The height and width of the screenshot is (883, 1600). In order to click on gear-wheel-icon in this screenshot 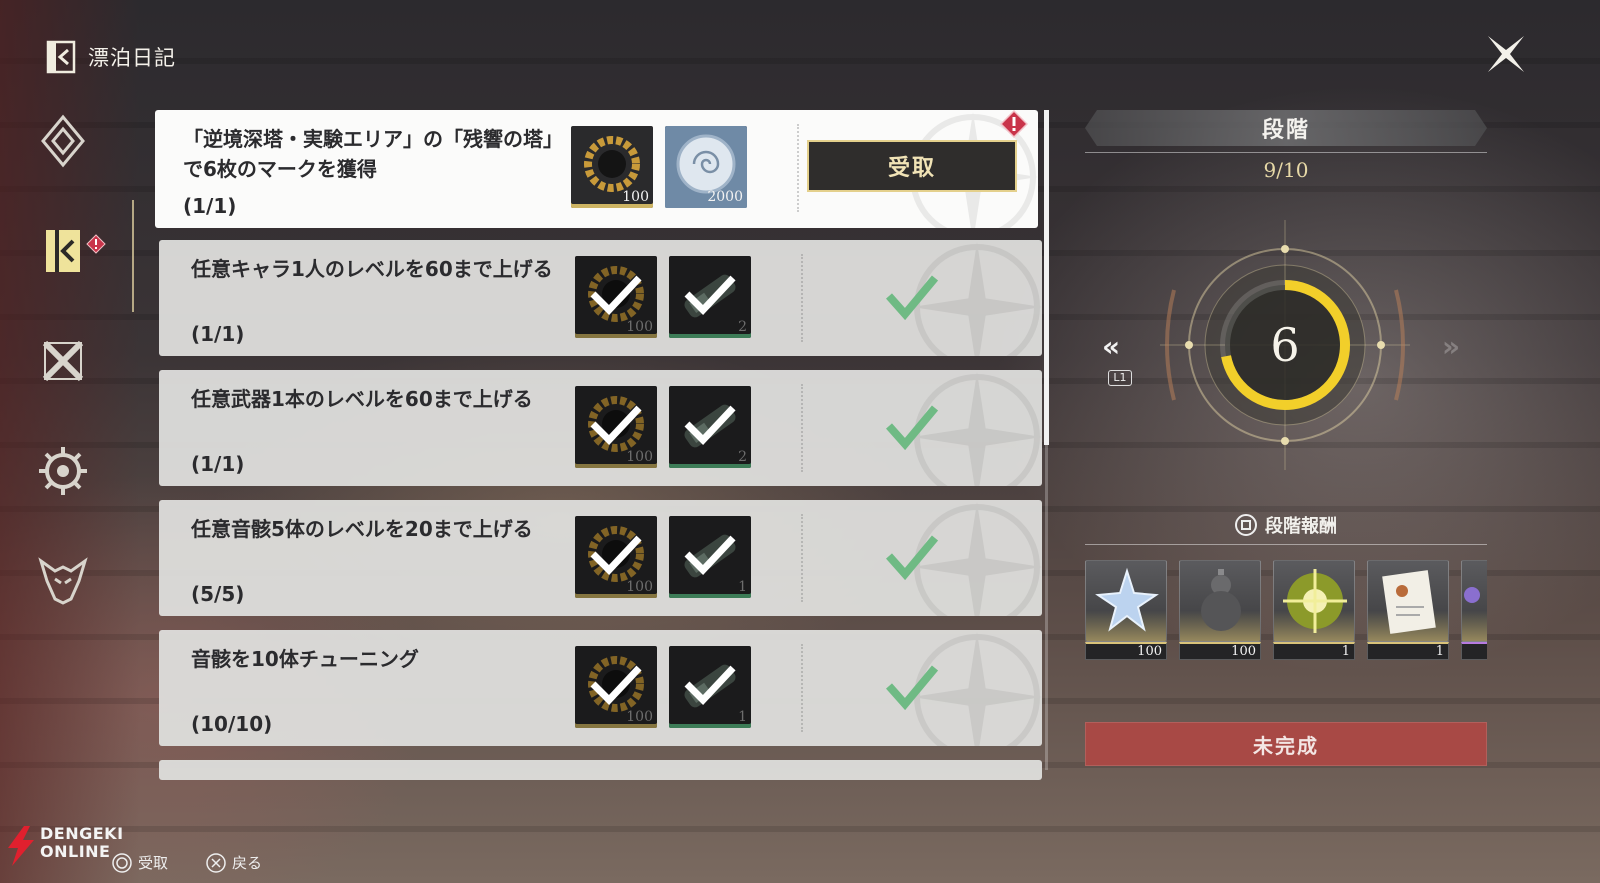, I will do `click(63, 471)`.